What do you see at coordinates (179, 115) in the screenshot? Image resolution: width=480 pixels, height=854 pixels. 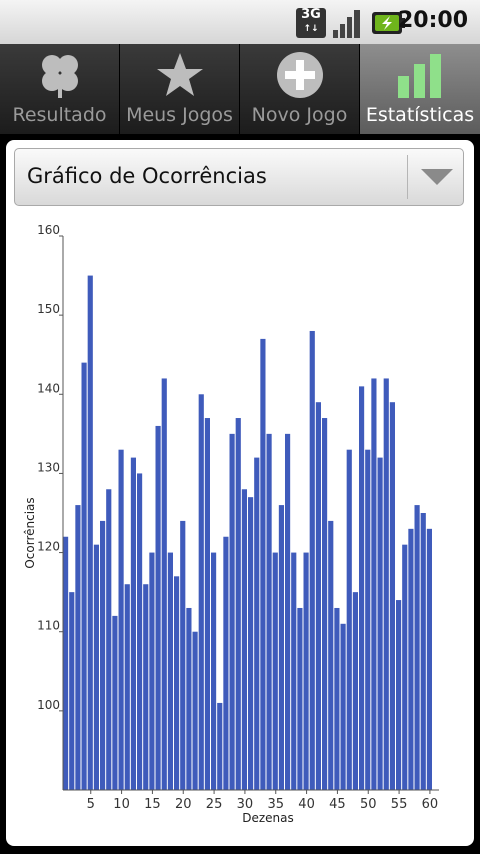 I see `tab-label: Meus Jogos` at bounding box center [179, 115].